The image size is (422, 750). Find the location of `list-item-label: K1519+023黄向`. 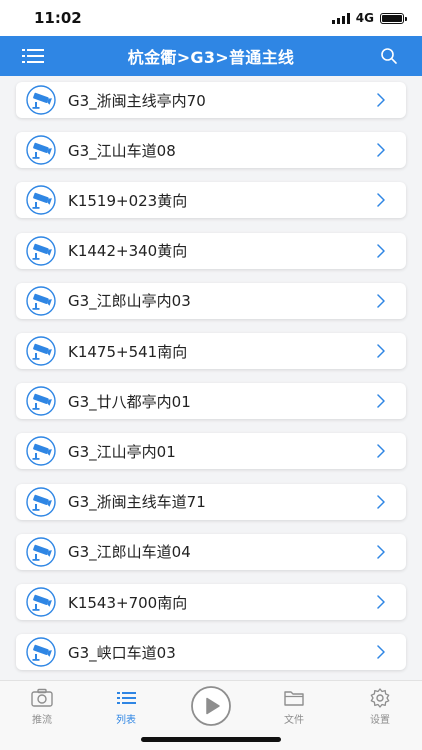

list-item-label: K1519+023黄向 is located at coordinates (128, 200).